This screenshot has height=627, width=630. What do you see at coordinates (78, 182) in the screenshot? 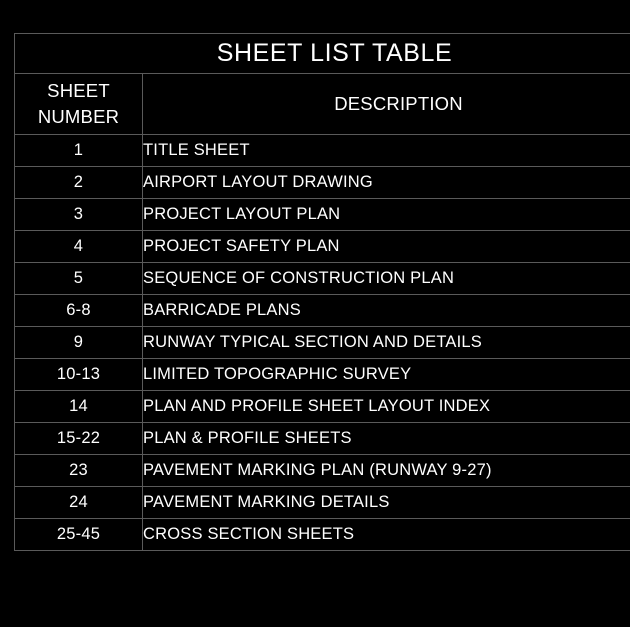
I see `cell-sheet-number: 2` at bounding box center [78, 182].